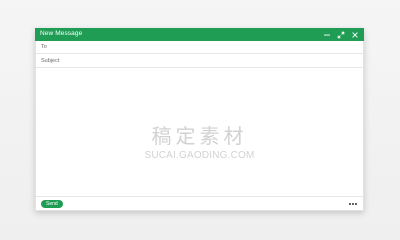 The height and width of the screenshot is (240, 400). What do you see at coordinates (61, 34) in the screenshot?
I see `compose-title: New Message` at bounding box center [61, 34].